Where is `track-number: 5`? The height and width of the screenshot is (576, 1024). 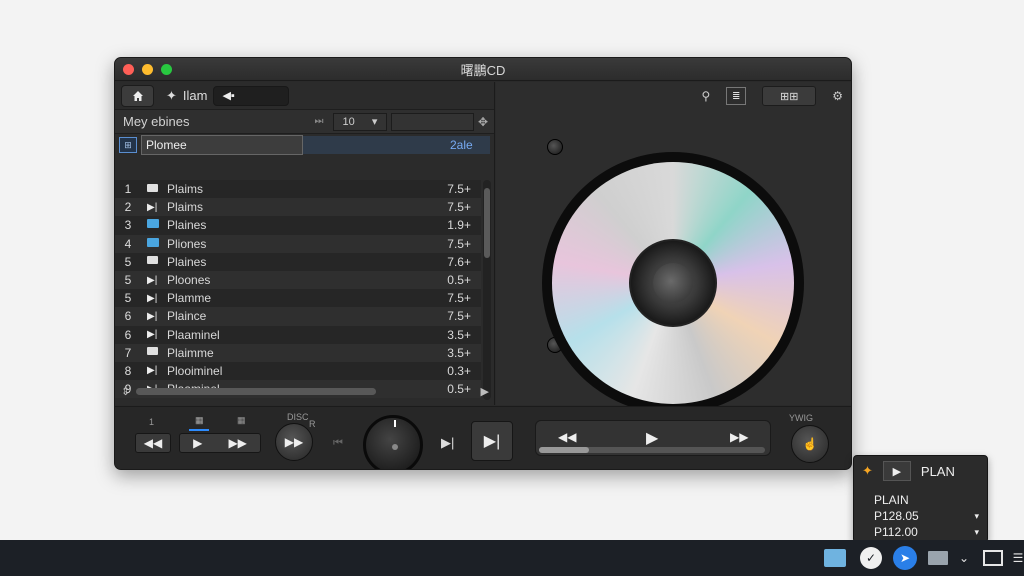
track-number: 5 is located at coordinates (128, 298).